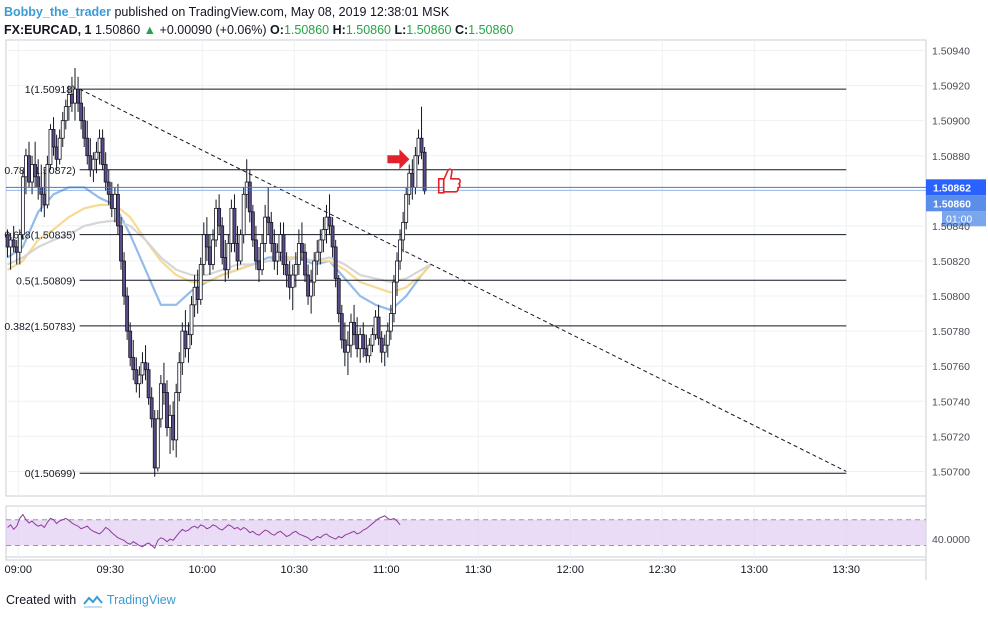  I want to click on footer: Created with TradingView, so click(91, 600).